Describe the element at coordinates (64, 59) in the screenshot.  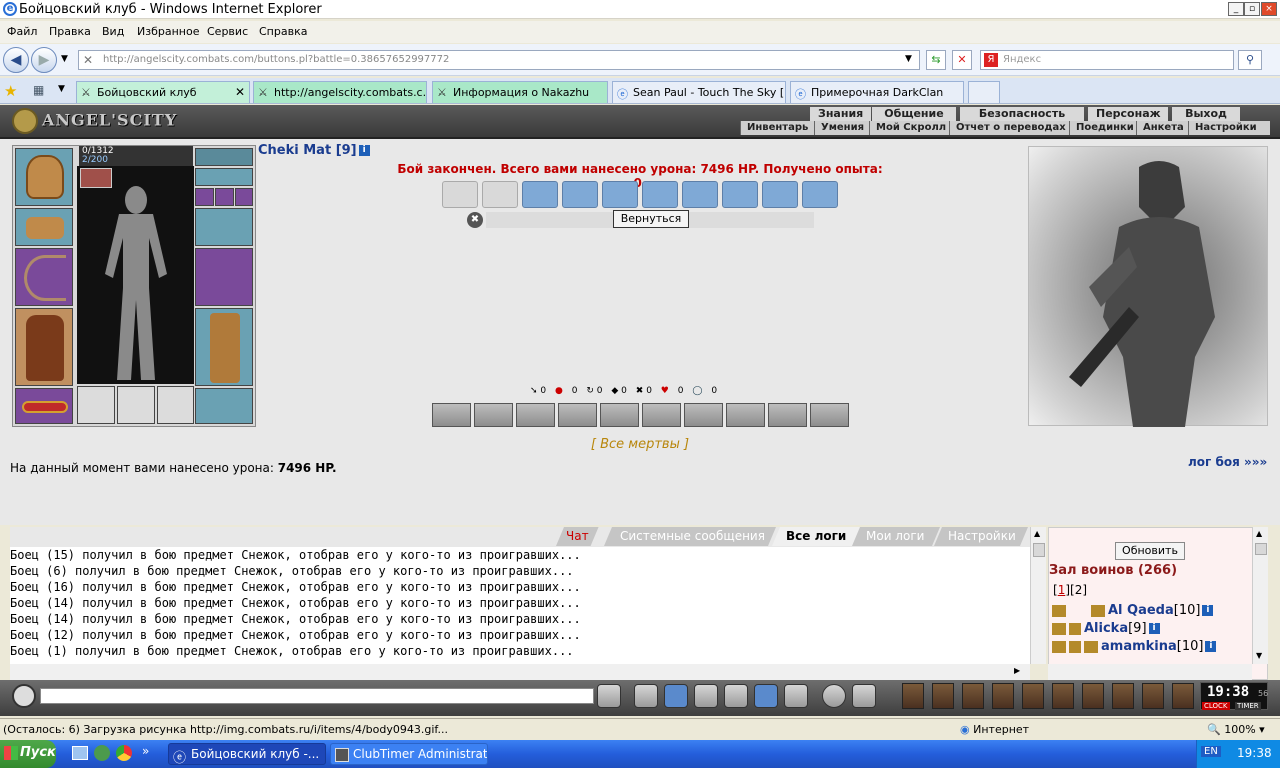
I see `history-dropdown-icon: ▼` at that location.